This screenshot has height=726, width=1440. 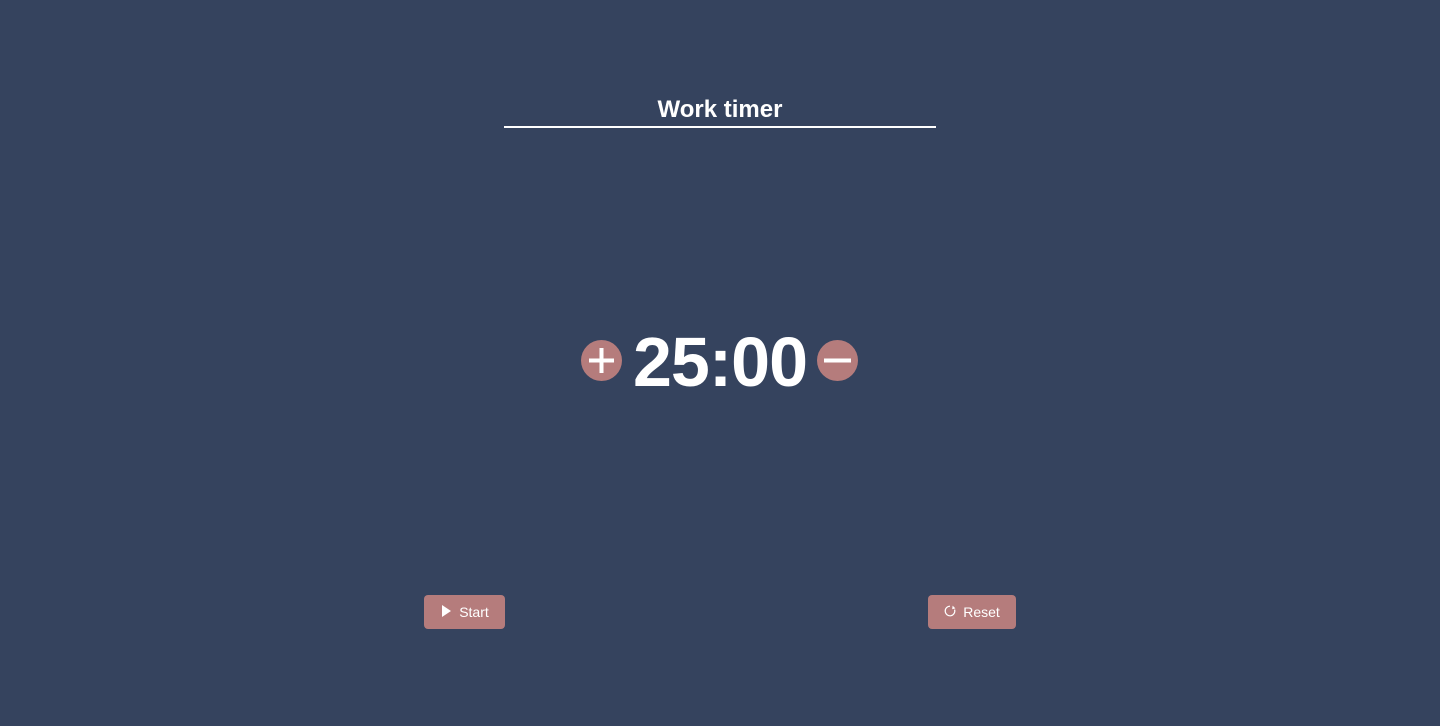 I want to click on title-underline: Work timer, so click(x=720, y=112).